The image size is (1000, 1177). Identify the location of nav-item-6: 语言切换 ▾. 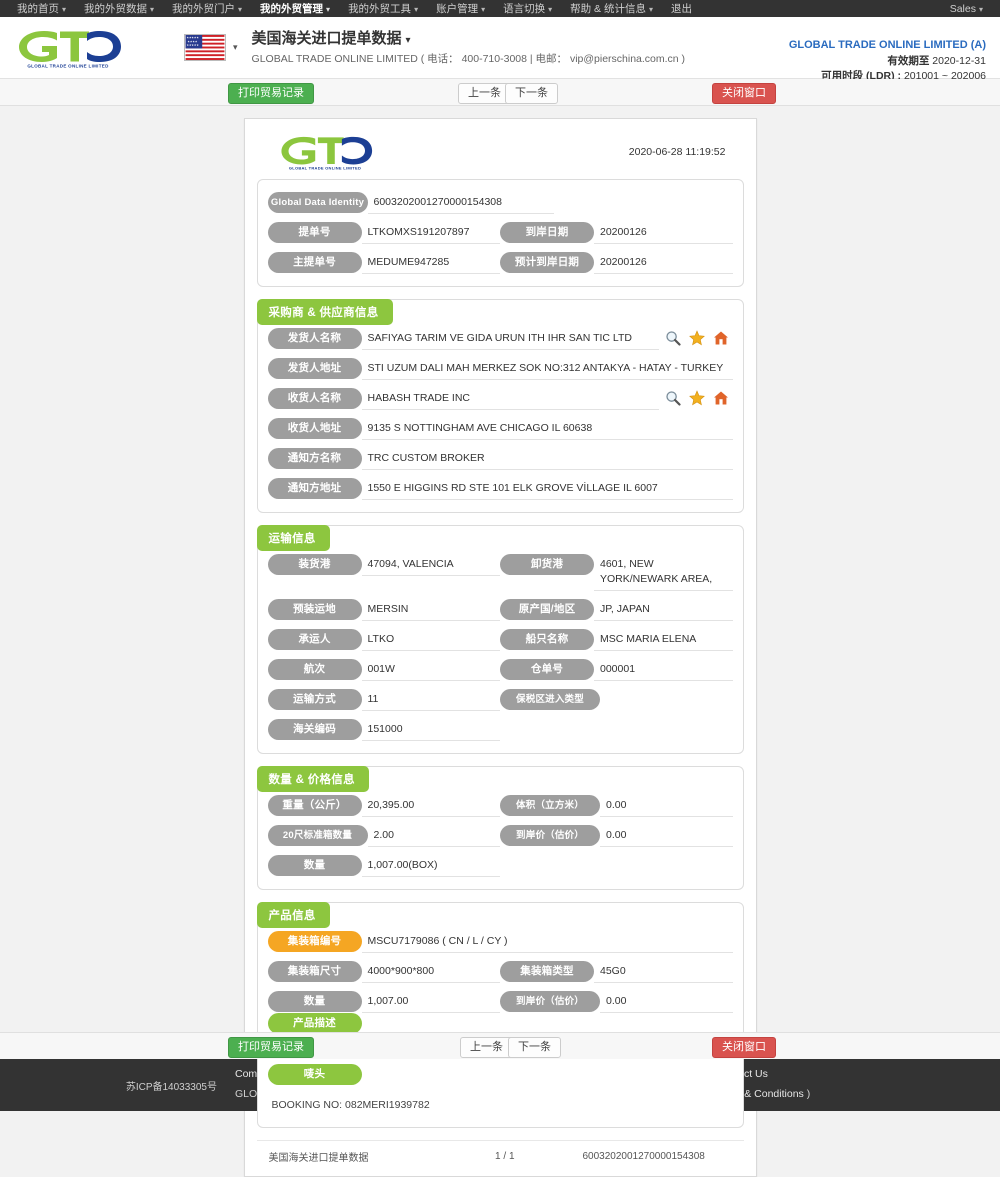
(527, 8).